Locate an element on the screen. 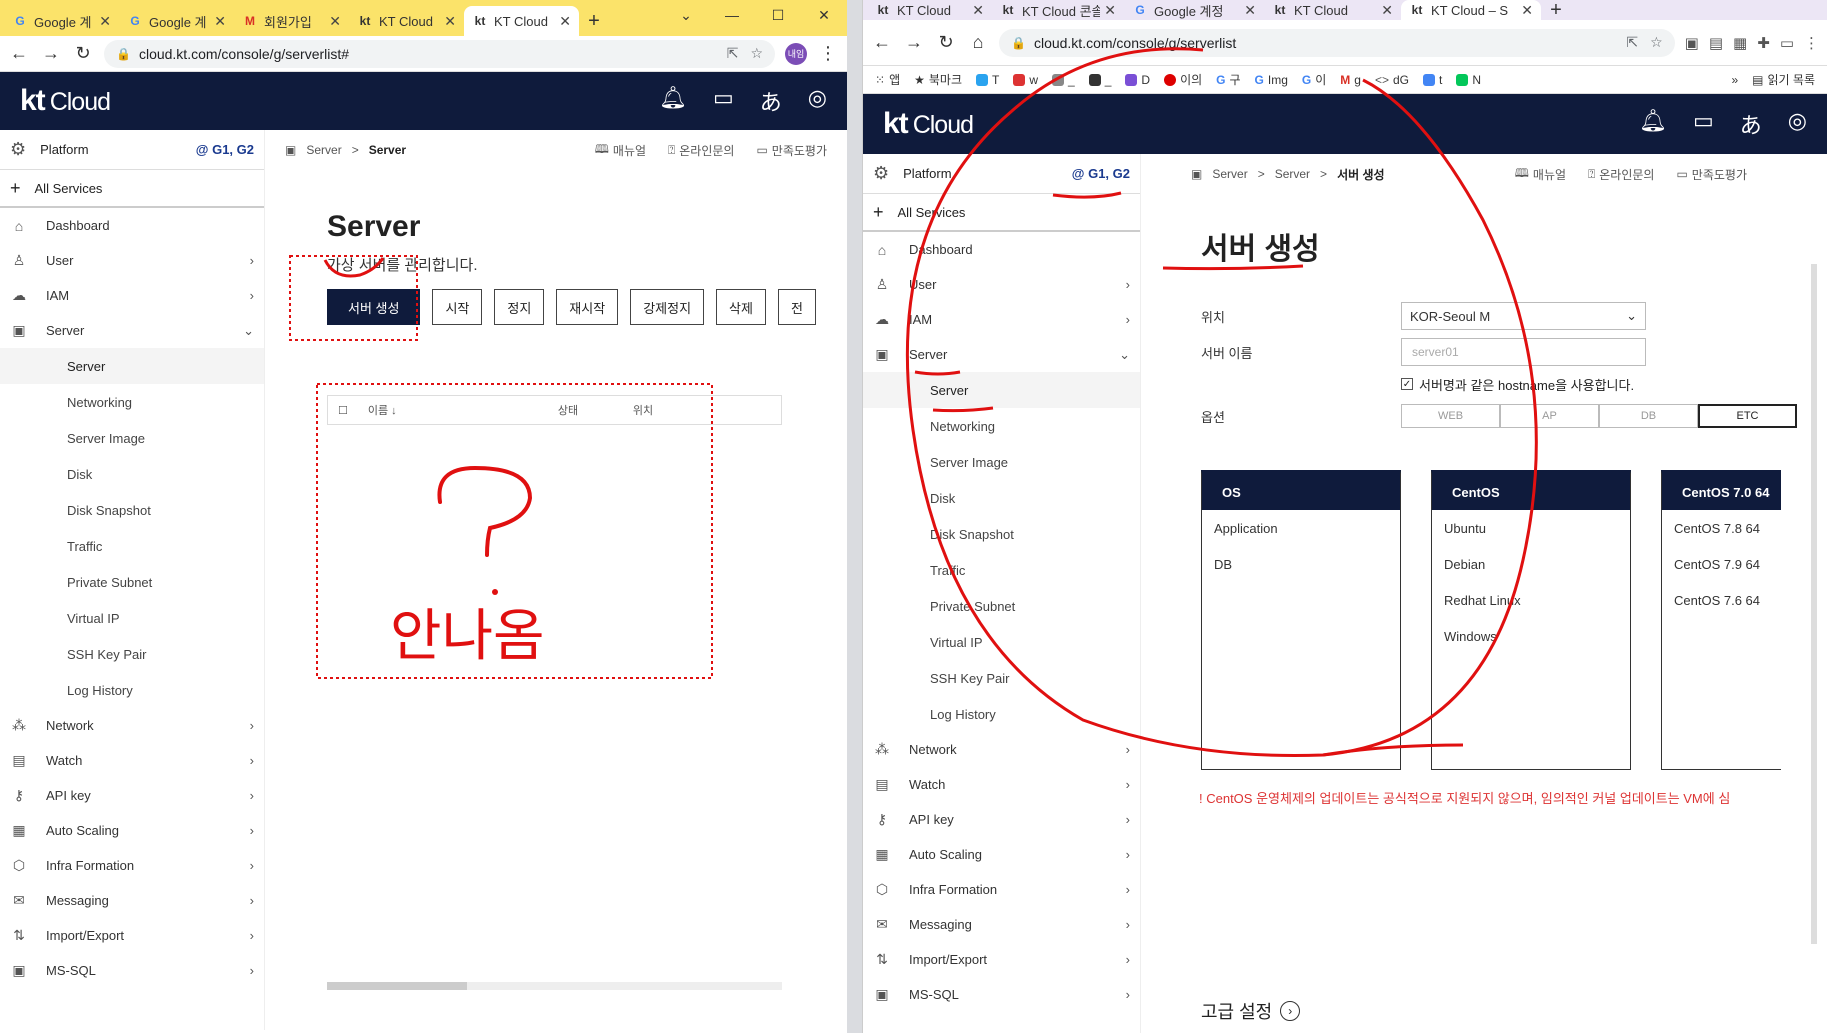 Image resolution: width=1827 pixels, height=1033 pixels. create-server-button: 서버 생성 is located at coordinates (374, 307).